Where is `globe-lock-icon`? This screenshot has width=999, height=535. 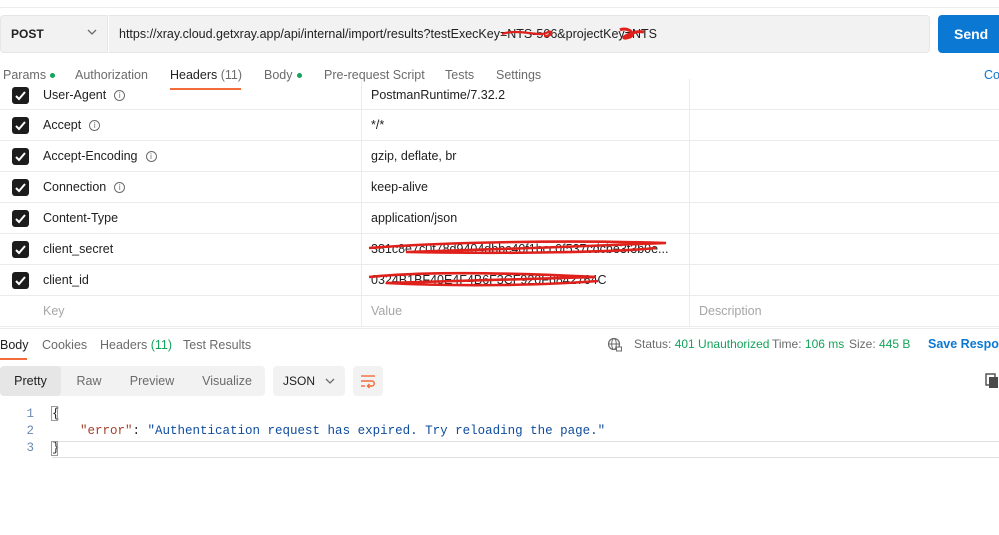 globe-lock-icon is located at coordinates (615, 345).